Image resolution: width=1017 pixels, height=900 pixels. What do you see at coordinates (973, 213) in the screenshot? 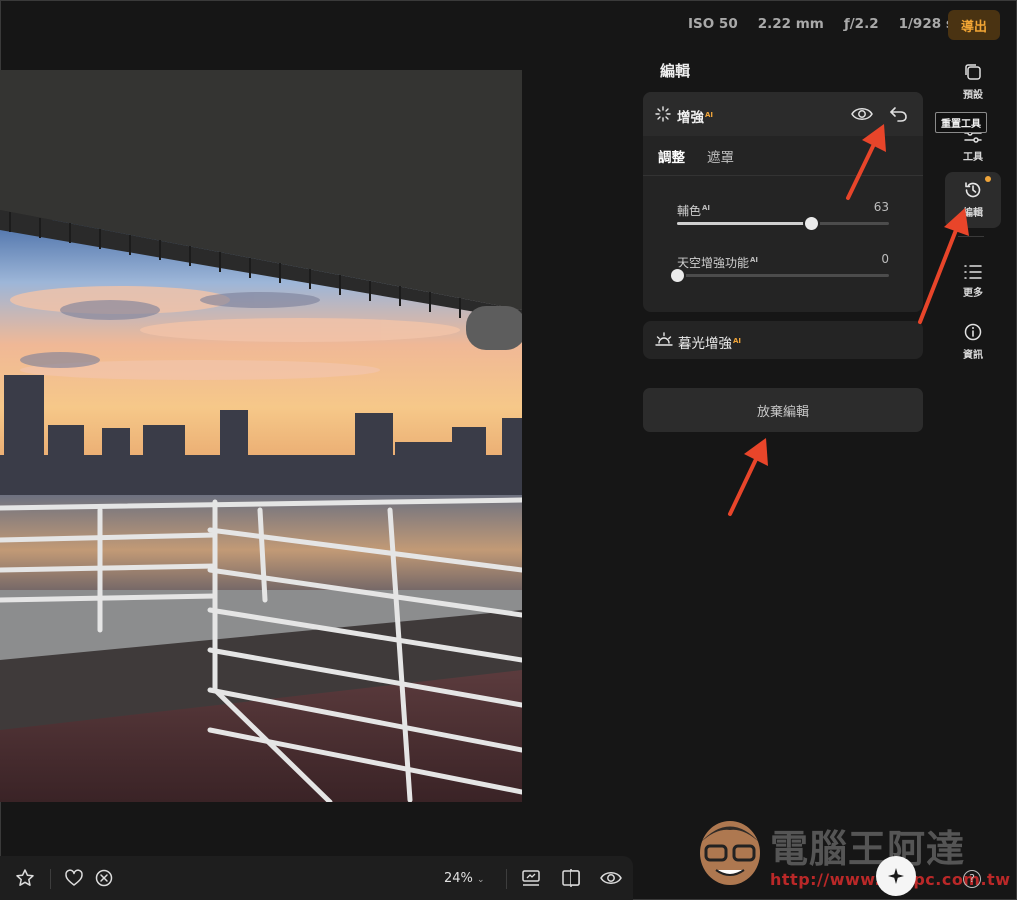
I see `rail-label: 編輯` at bounding box center [973, 213].